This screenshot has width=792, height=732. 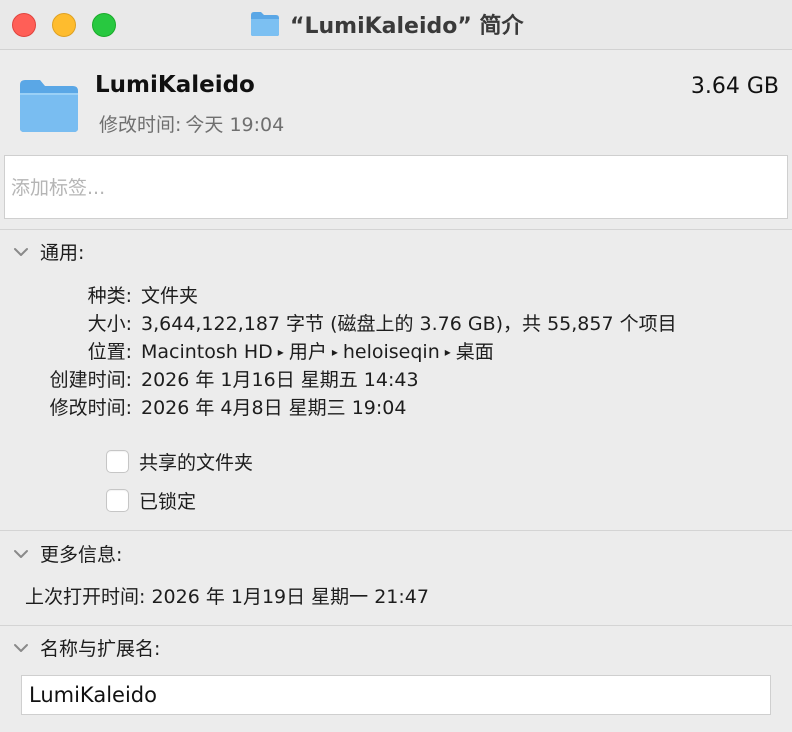 What do you see at coordinates (64, 25) in the screenshot?
I see `minimize-window-button` at bounding box center [64, 25].